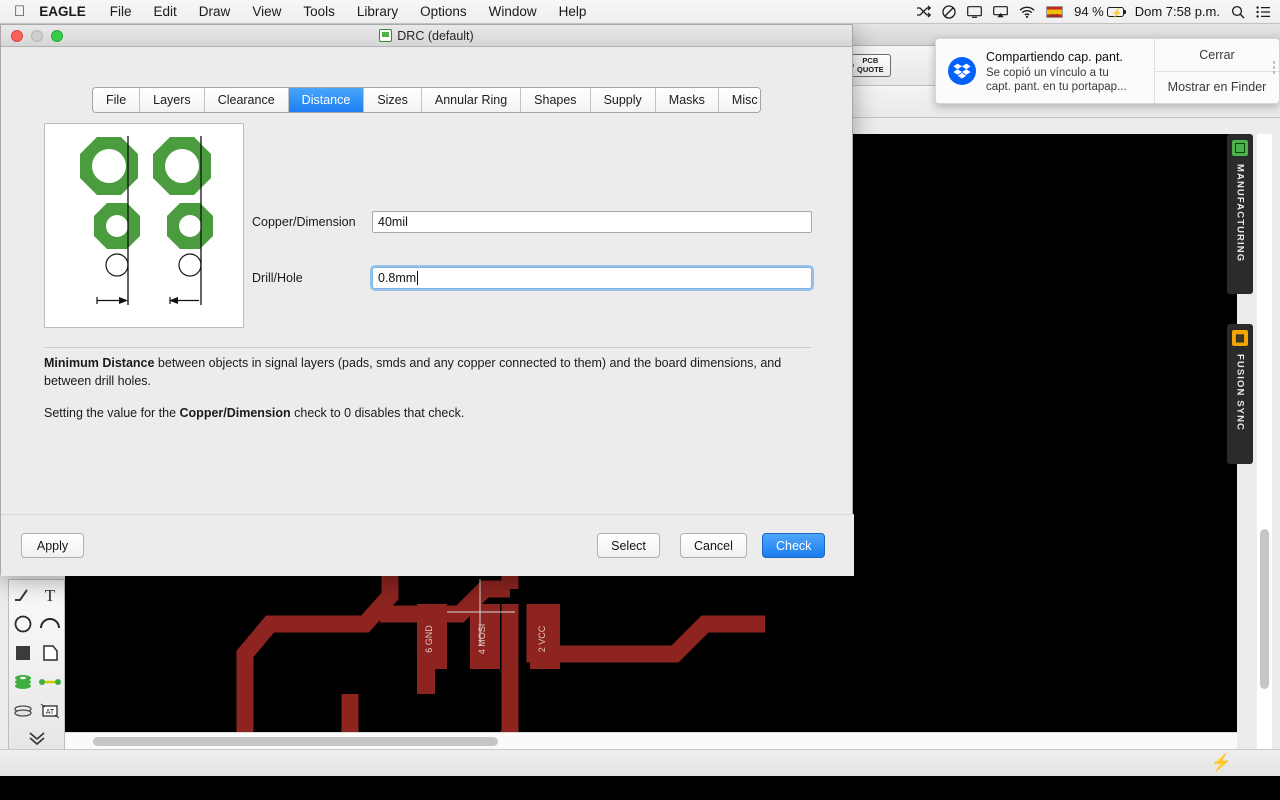 The width and height of the screenshot is (1280, 800). I want to click on copper-dimension-field-row: Copper/Dimension 40mil, so click(532, 222).